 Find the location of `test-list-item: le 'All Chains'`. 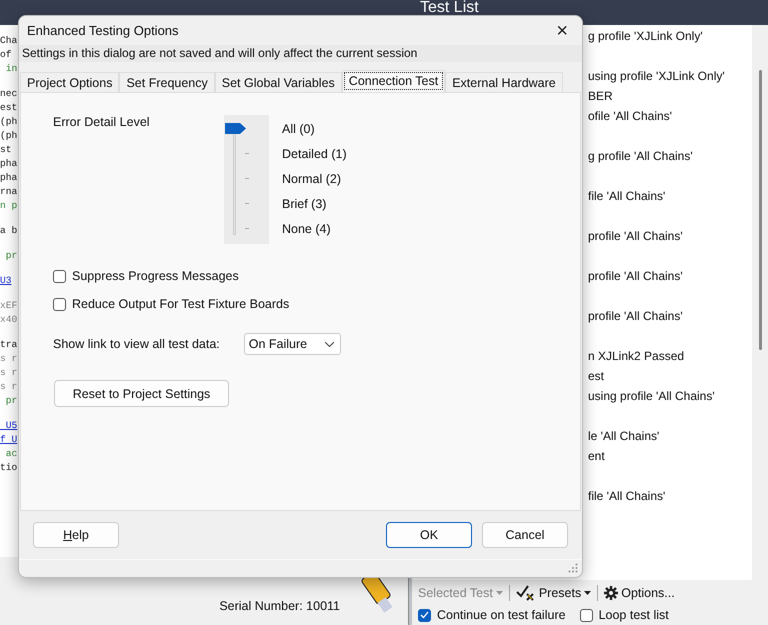

test-list-item: le 'All Chains' is located at coordinates (624, 436).